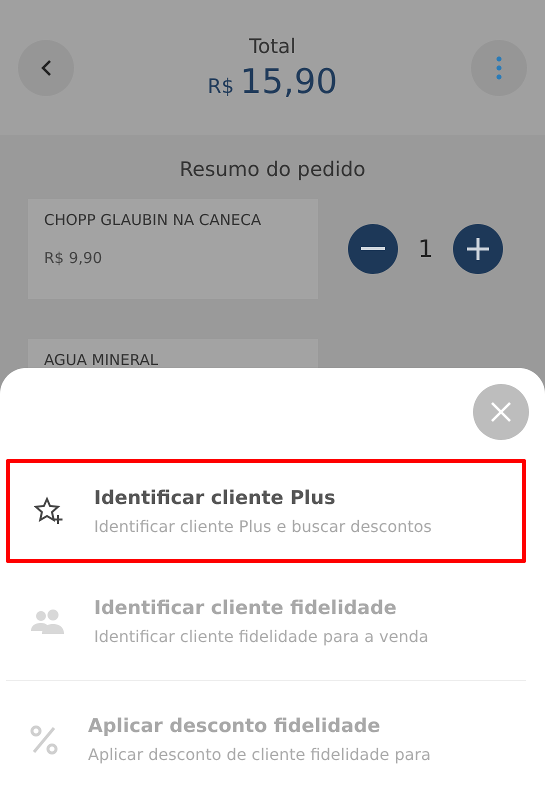 The image size is (545, 789). Describe the element at coordinates (221, 86) in the screenshot. I see `currency-symbol: R$` at that location.